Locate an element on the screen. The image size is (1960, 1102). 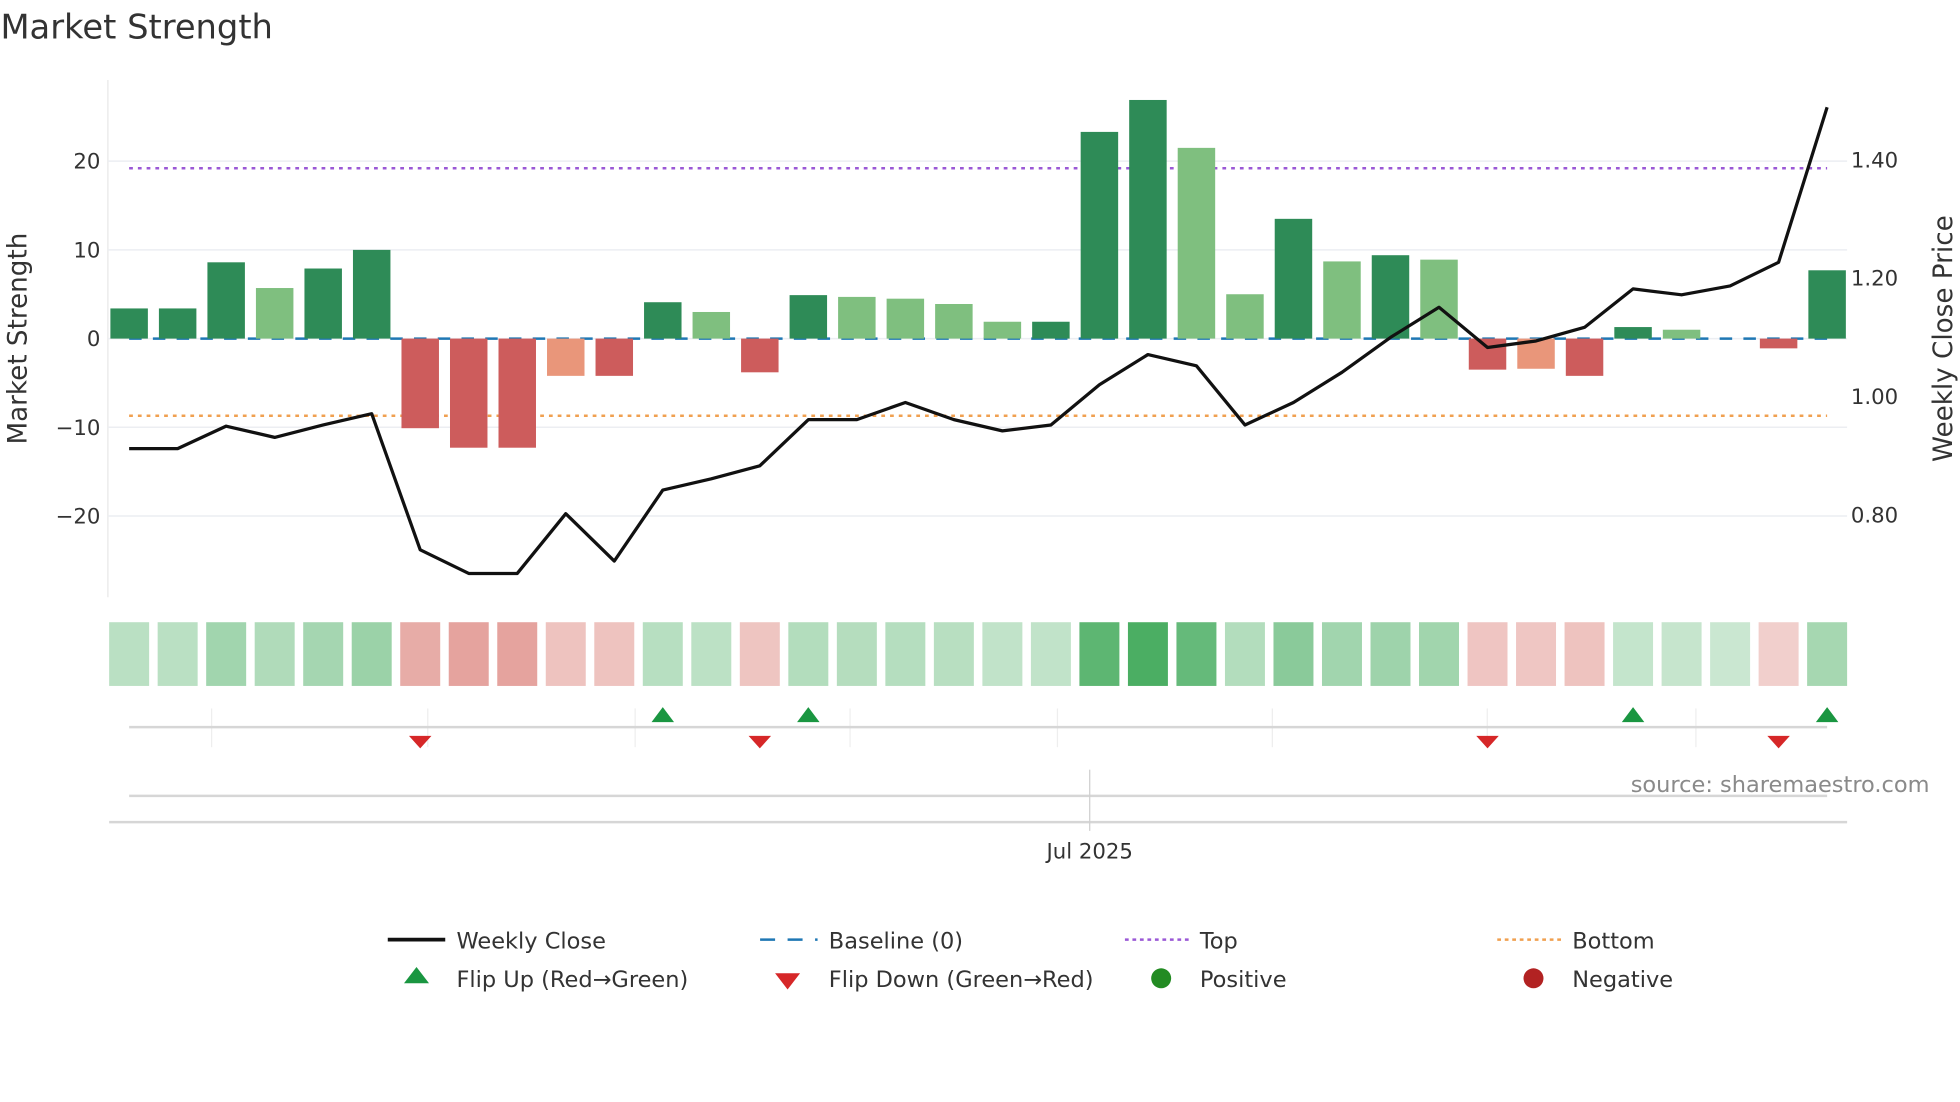
y2-tick-label: 1.00 is located at coordinates (1874, 397).